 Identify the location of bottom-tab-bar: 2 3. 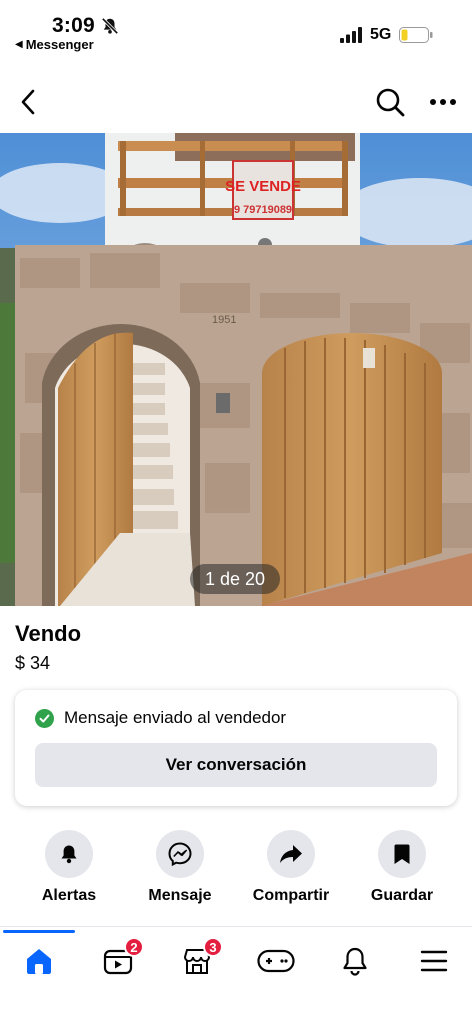
(236, 961).